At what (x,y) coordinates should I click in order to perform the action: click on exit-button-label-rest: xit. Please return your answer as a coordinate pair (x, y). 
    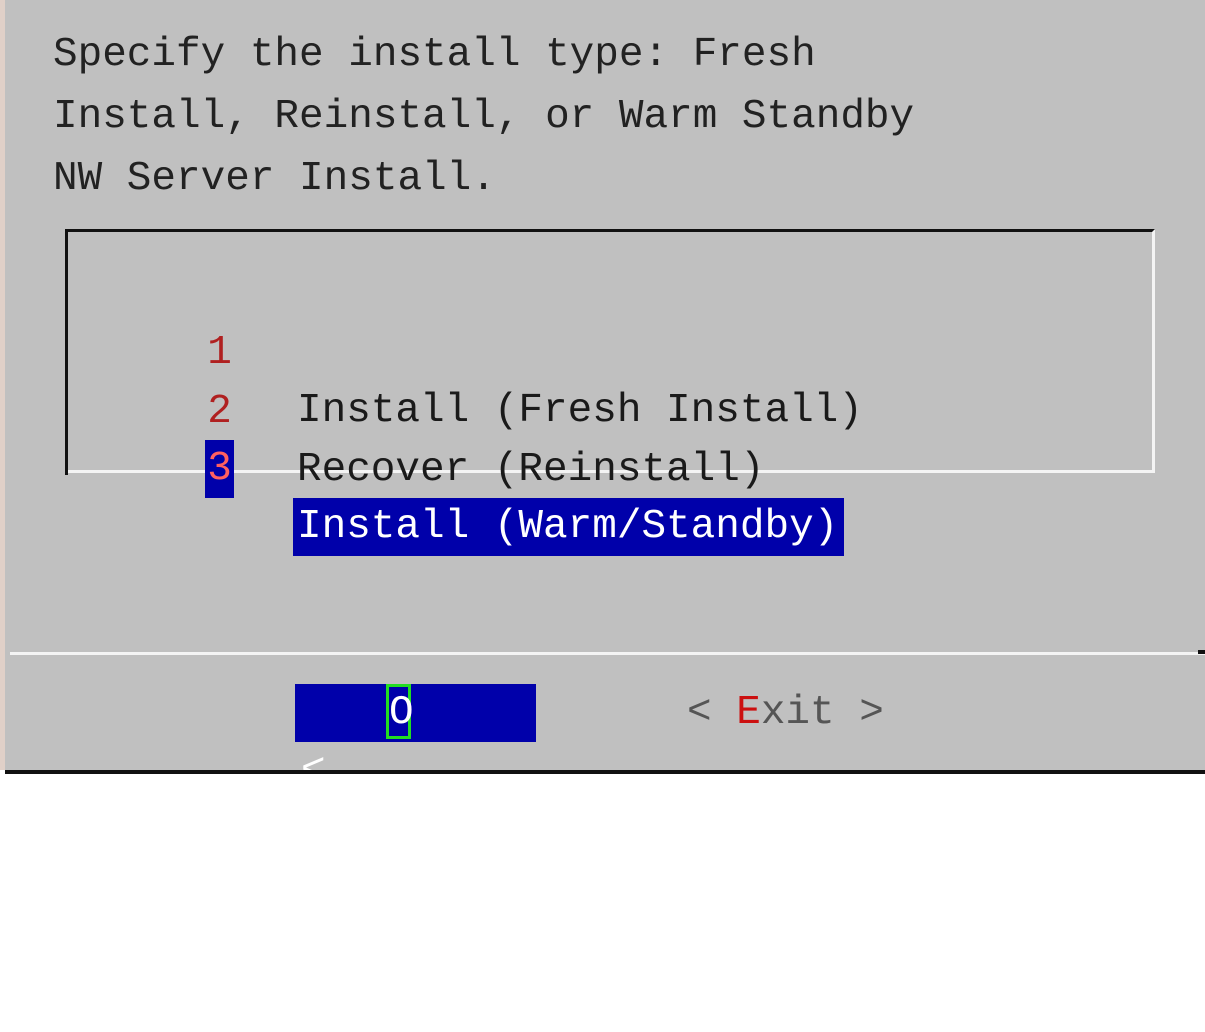
    Looking at the image, I should click on (797, 713).